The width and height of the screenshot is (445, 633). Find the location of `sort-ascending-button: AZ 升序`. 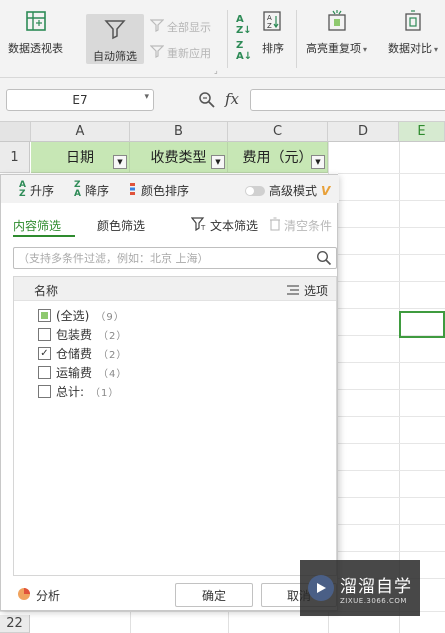

sort-ascending-button: AZ 升序 is located at coordinates (36, 190).